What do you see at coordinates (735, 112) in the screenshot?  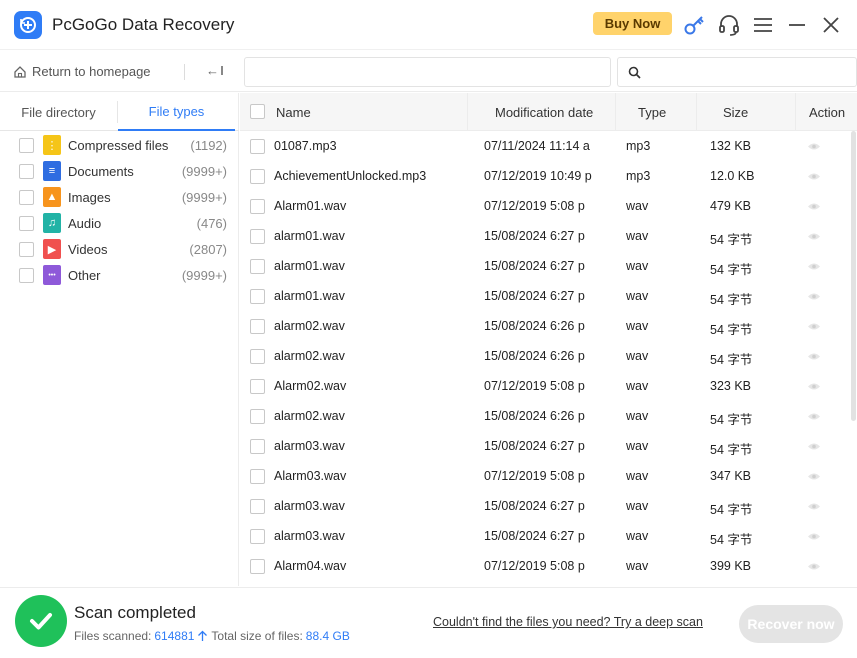 I see `column-size: Size` at bounding box center [735, 112].